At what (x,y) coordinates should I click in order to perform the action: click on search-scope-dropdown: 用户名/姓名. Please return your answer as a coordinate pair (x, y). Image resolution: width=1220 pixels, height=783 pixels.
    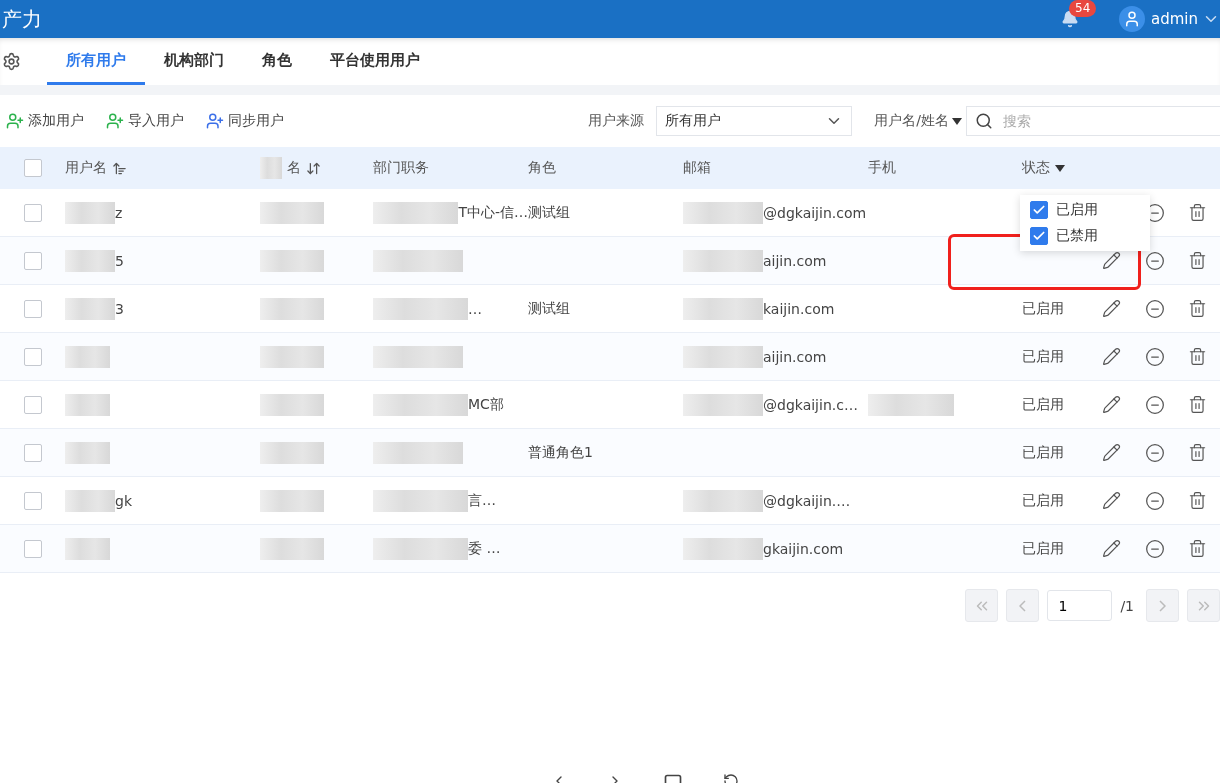
    Looking at the image, I should click on (918, 121).